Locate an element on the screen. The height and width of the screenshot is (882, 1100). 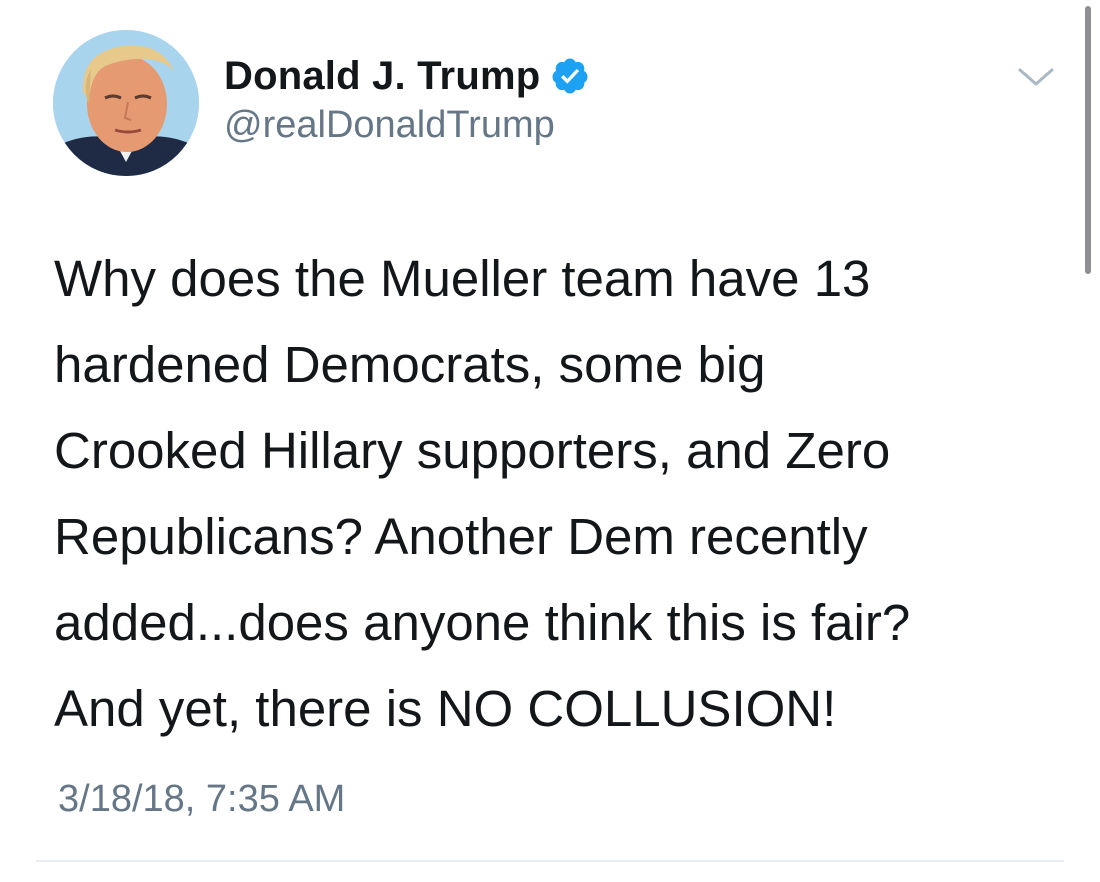
tweet-text-line: added...does anyone think this is fair? is located at coordinates (482, 622).